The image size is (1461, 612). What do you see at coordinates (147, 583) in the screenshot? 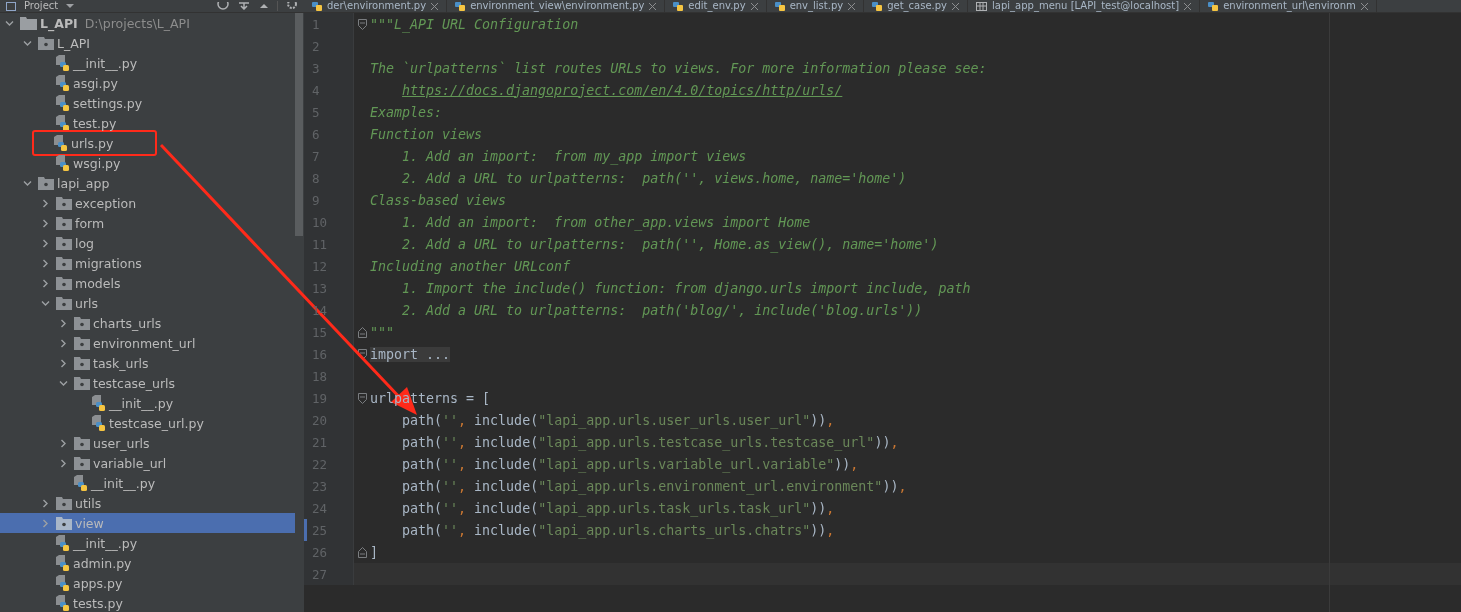
I see `tree-item: apps.py` at bounding box center [147, 583].